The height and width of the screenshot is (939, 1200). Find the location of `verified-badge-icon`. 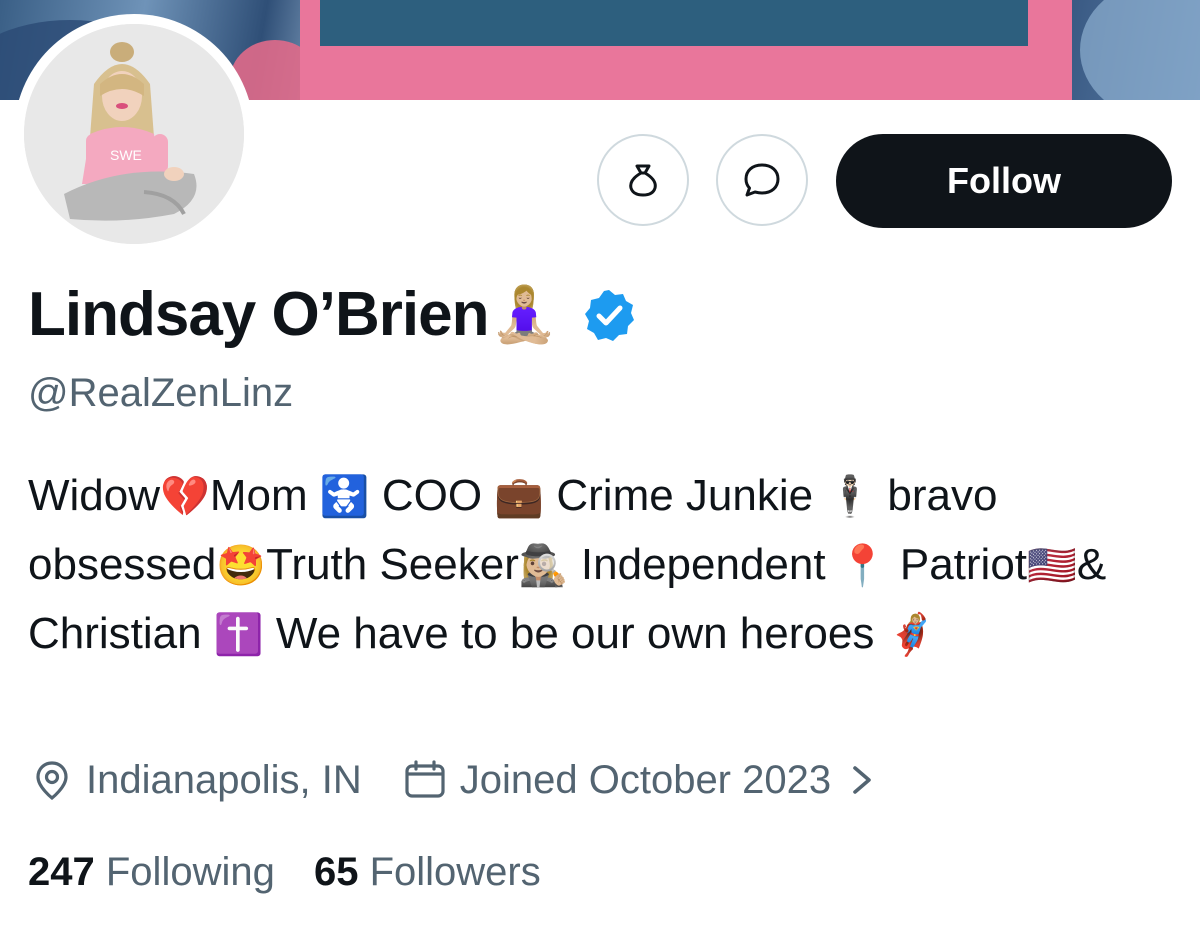

verified-badge-icon is located at coordinates (609, 315).